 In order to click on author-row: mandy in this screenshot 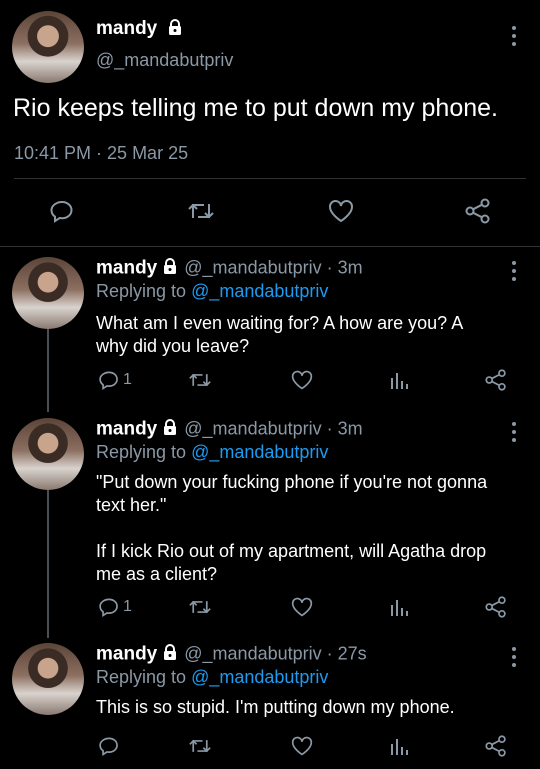, I will do `click(140, 29)`.